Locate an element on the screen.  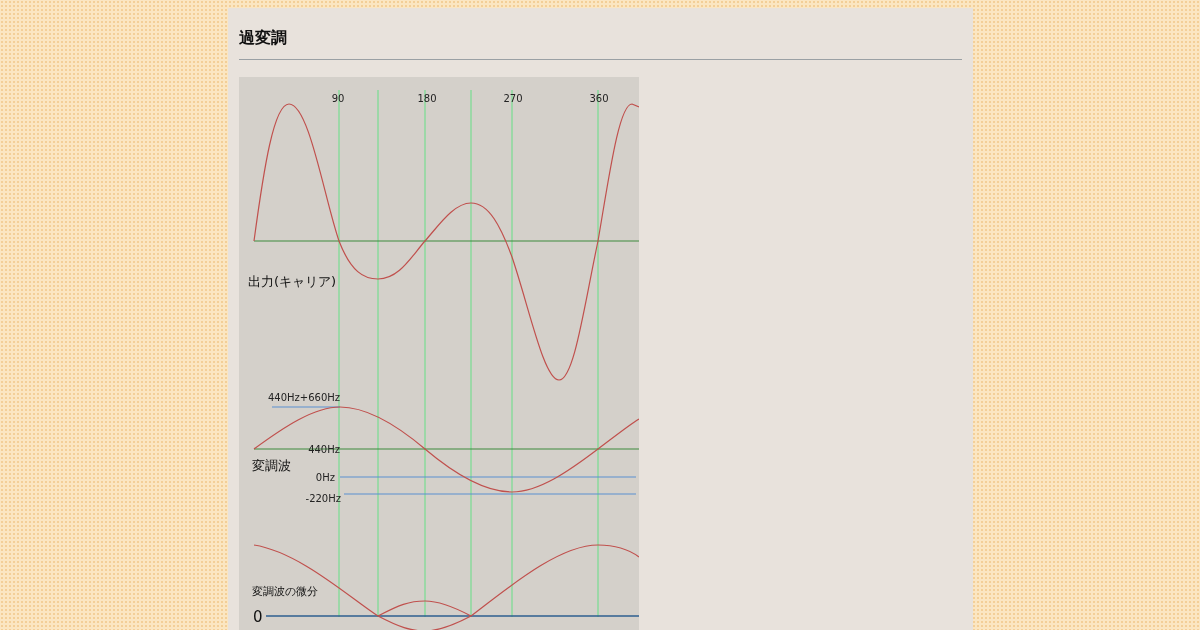
frequency-label: -220Hz is located at coordinates (323, 498).